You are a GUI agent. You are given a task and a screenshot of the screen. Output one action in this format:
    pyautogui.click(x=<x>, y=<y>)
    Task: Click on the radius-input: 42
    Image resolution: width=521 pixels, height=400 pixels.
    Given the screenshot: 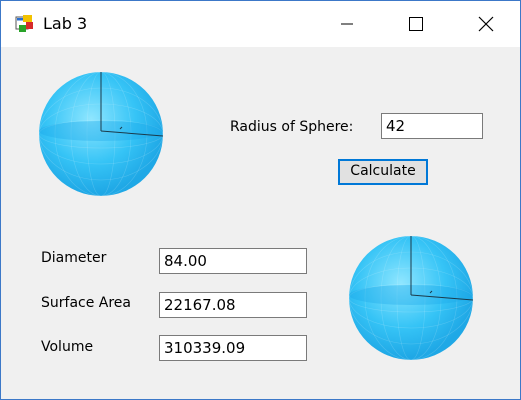 What is the action you would take?
    pyautogui.click(x=432, y=126)
    